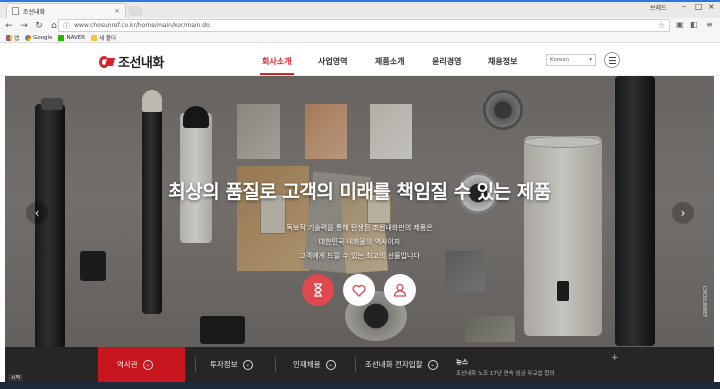 The width and height of the screenshot is (720, 389). I want to click on tab-title: 조선내화, so click(34, 12).